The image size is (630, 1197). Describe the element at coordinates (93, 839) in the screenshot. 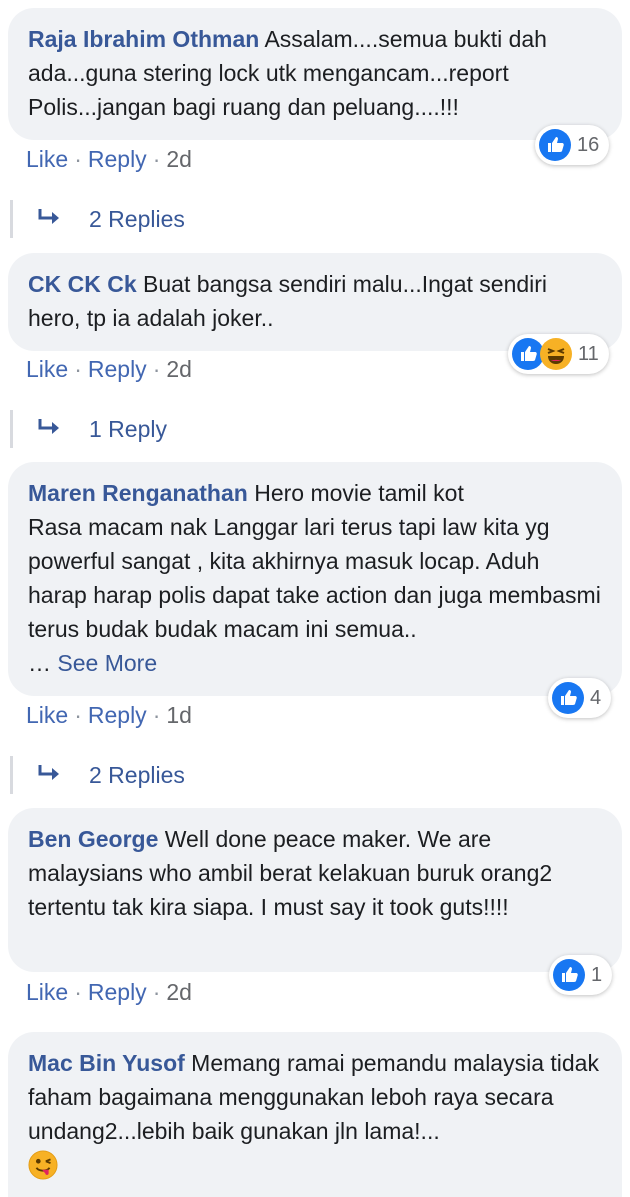

I see `comment-author: Ben George` at that location.